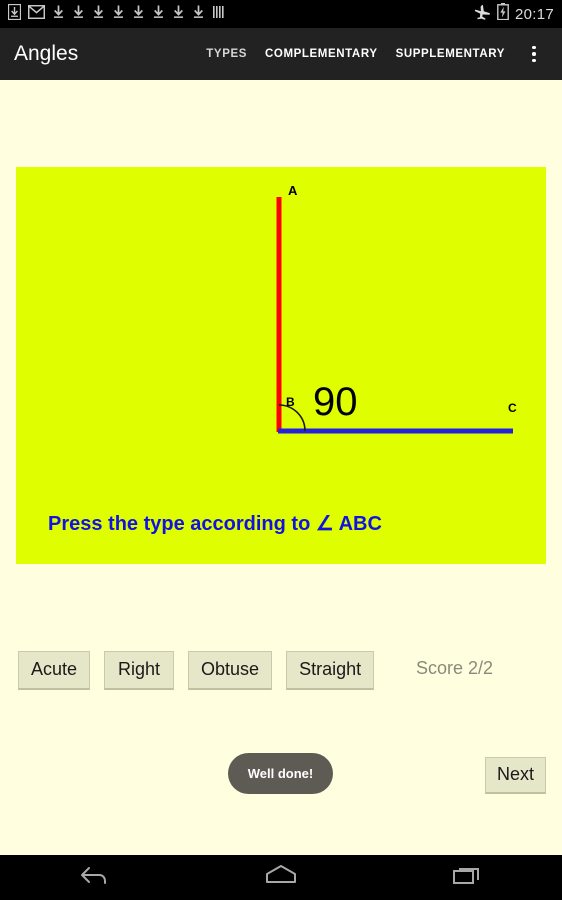 The image size is (562, 900). What do you see at coordinates (230, 670) in the screenshot?
I see `answer-obtuse: Obtuse` at bounding box center [230, 670].